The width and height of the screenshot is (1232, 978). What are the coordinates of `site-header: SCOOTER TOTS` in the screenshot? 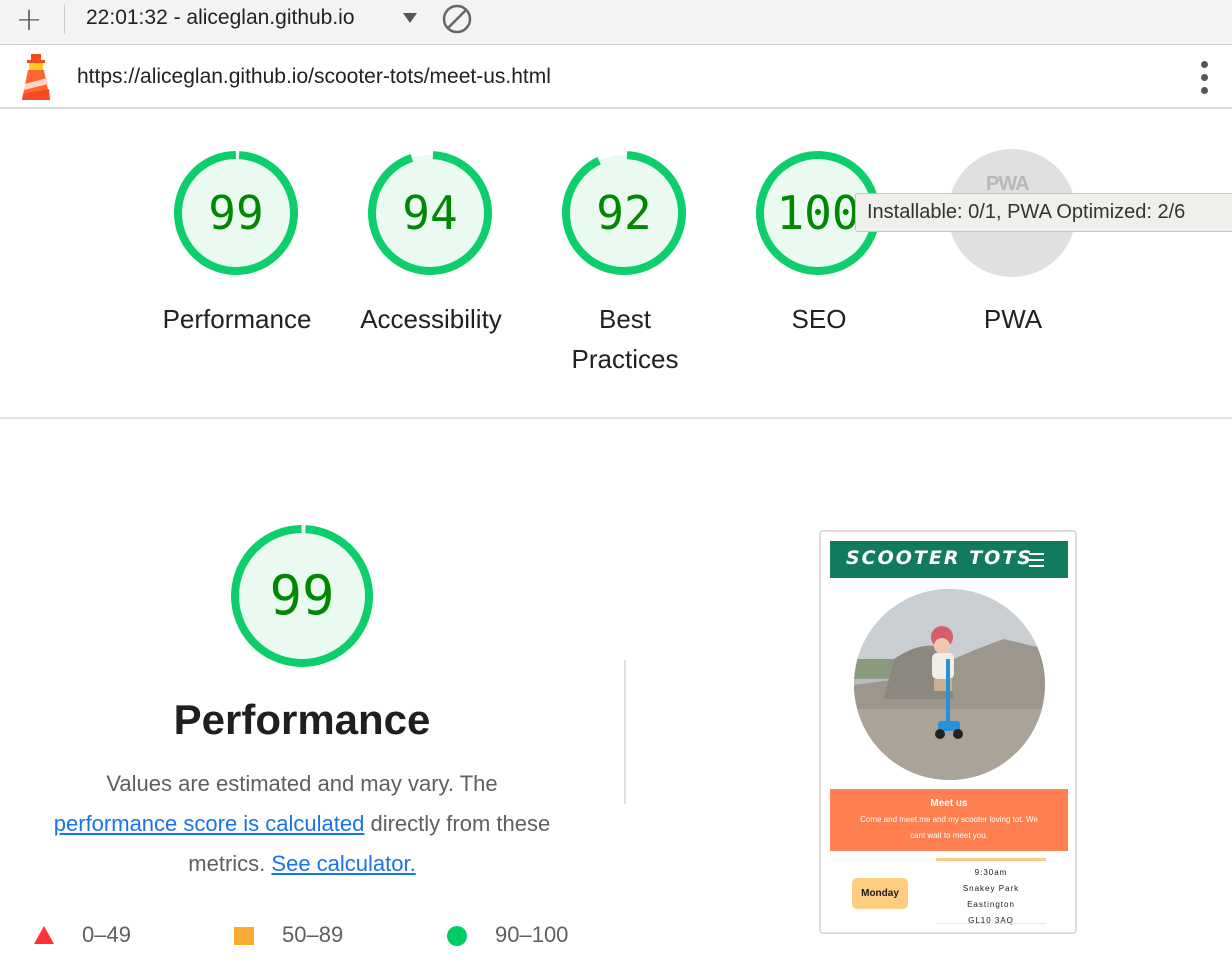 It's located at (949, 559).